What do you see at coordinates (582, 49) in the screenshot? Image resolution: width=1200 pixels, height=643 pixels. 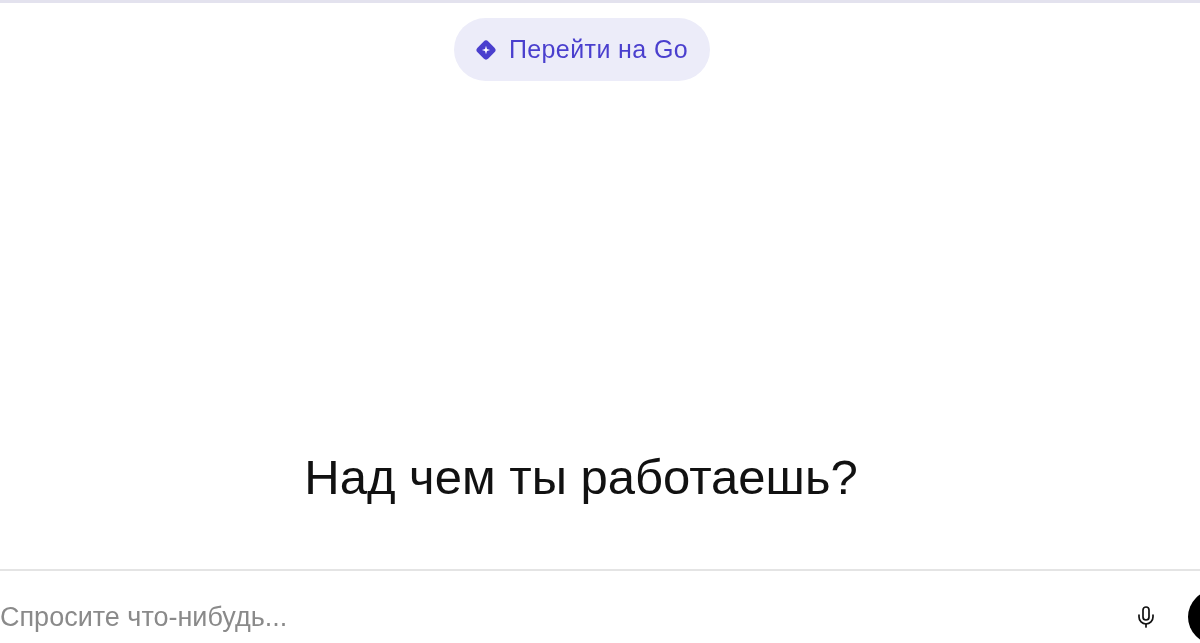 I see `upgrade-button: Перейти на Go` at bounding box center [582, 49].